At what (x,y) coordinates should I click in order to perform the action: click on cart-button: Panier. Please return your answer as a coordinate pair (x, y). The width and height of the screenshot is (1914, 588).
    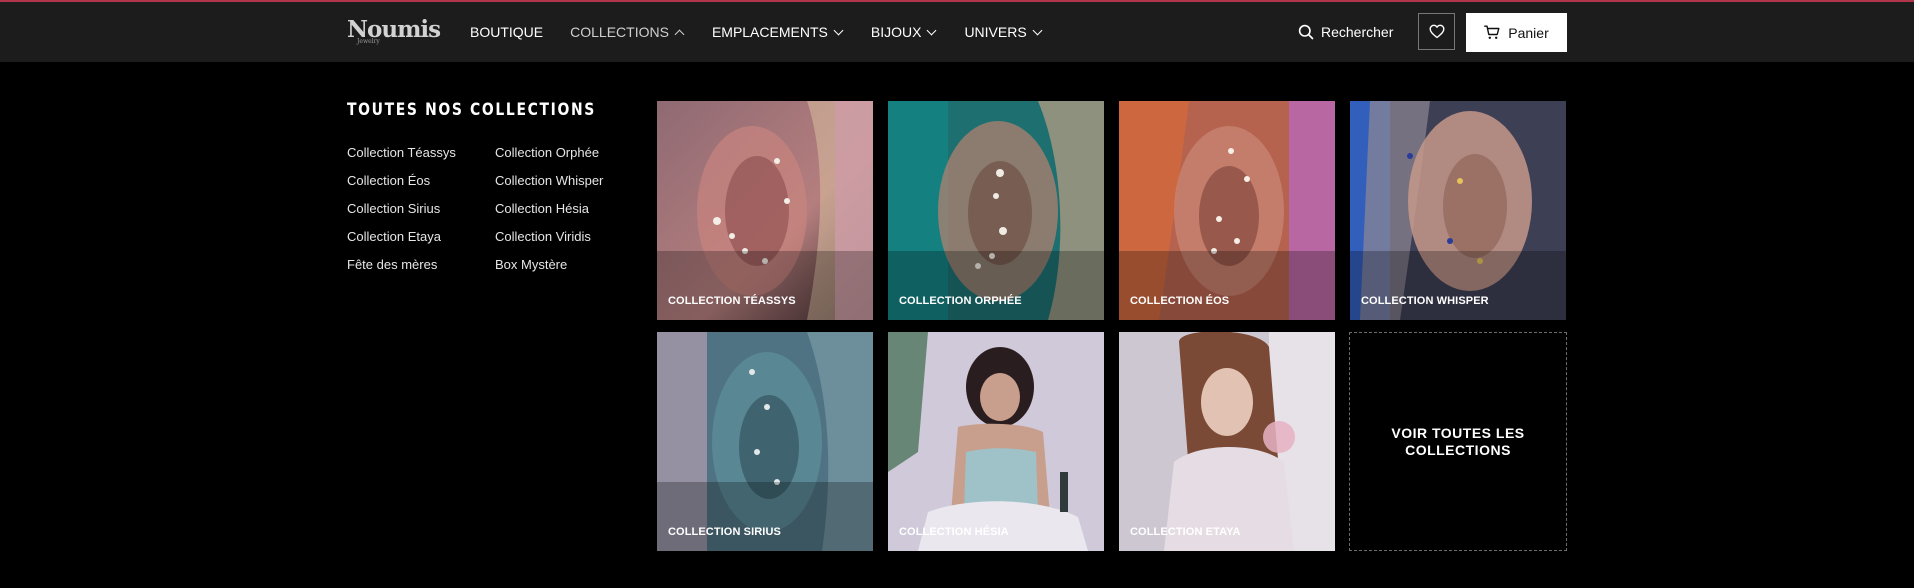
    Looking at the image, I should click on (1516, 32).